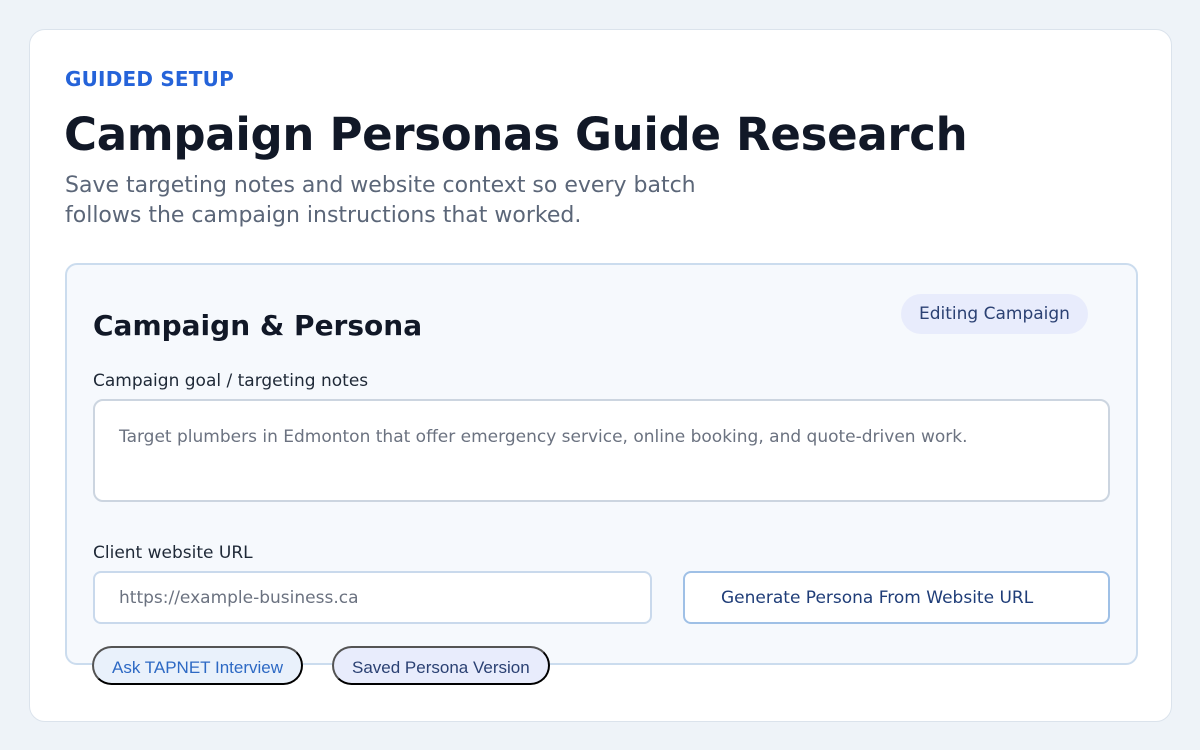 The height and width of the screenshot is (750, 1200). What do you see at coordinates (516, 134) in the screenshot?
I see `page-title: Campaign Personas Guide Research` at bounding box center [516, 134].